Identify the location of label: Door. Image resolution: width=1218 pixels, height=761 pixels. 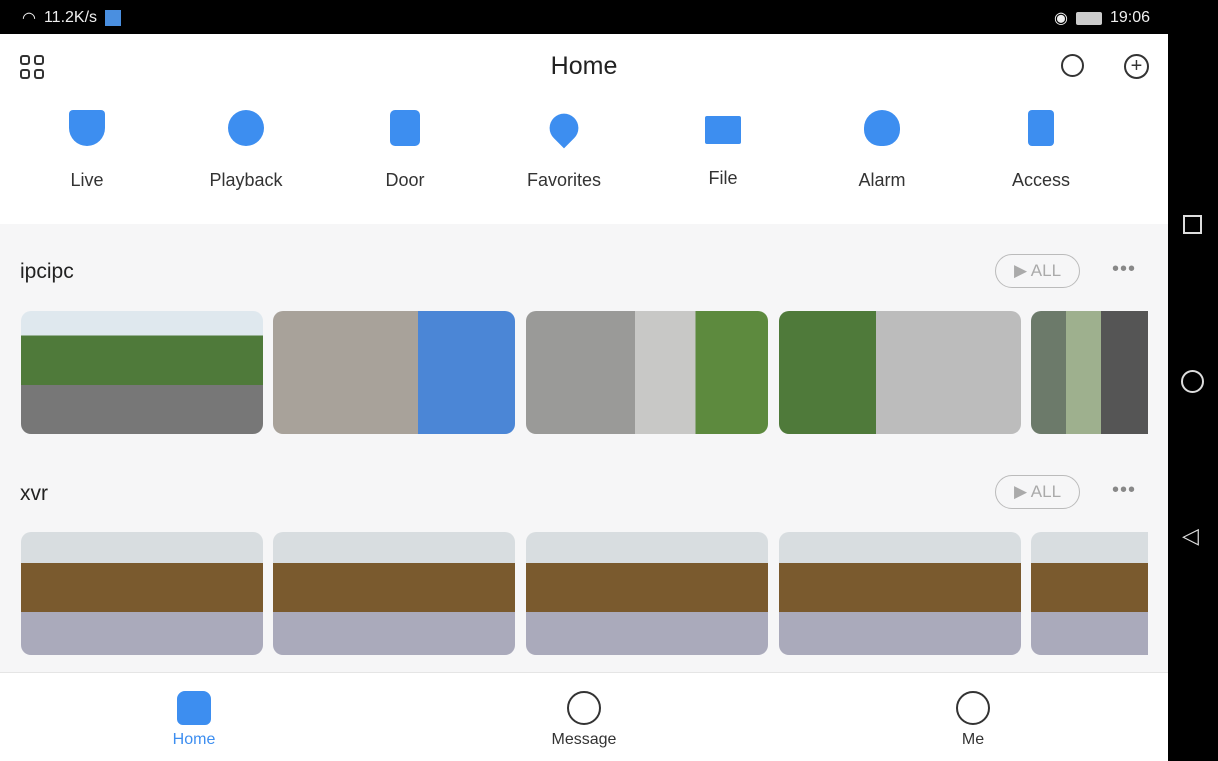
(405, 180).